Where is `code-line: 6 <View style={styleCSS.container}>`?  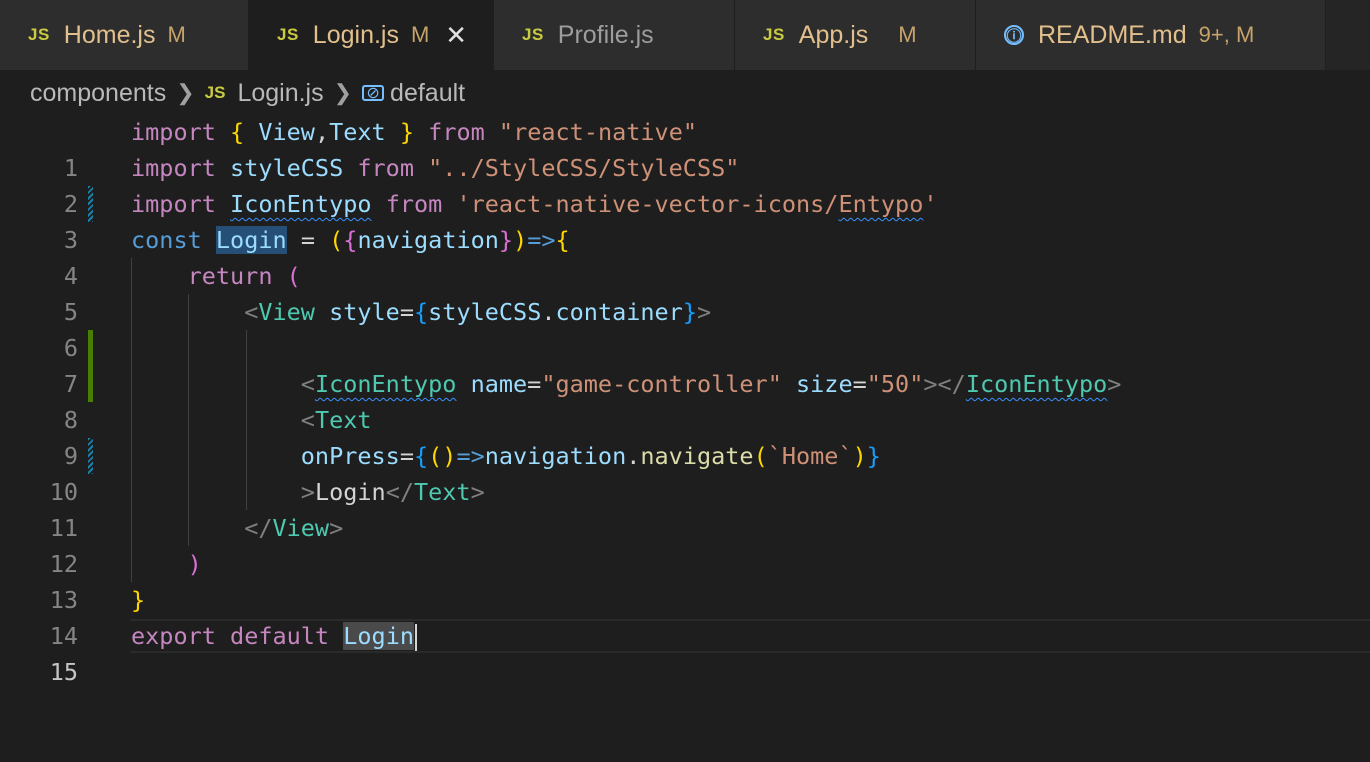 code-line: 6 <View style={styleCSS.container}> is located at coordinates (685, 328).